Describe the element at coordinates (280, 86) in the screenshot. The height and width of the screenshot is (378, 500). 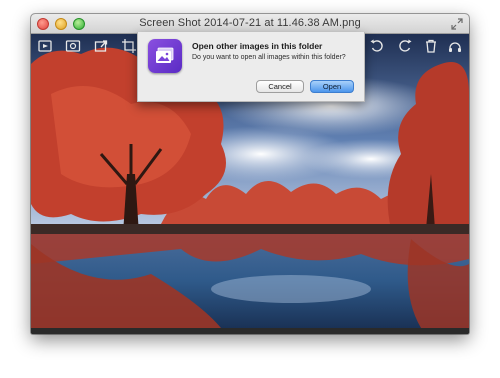
I see `cancel-button: Cancel` at that location.